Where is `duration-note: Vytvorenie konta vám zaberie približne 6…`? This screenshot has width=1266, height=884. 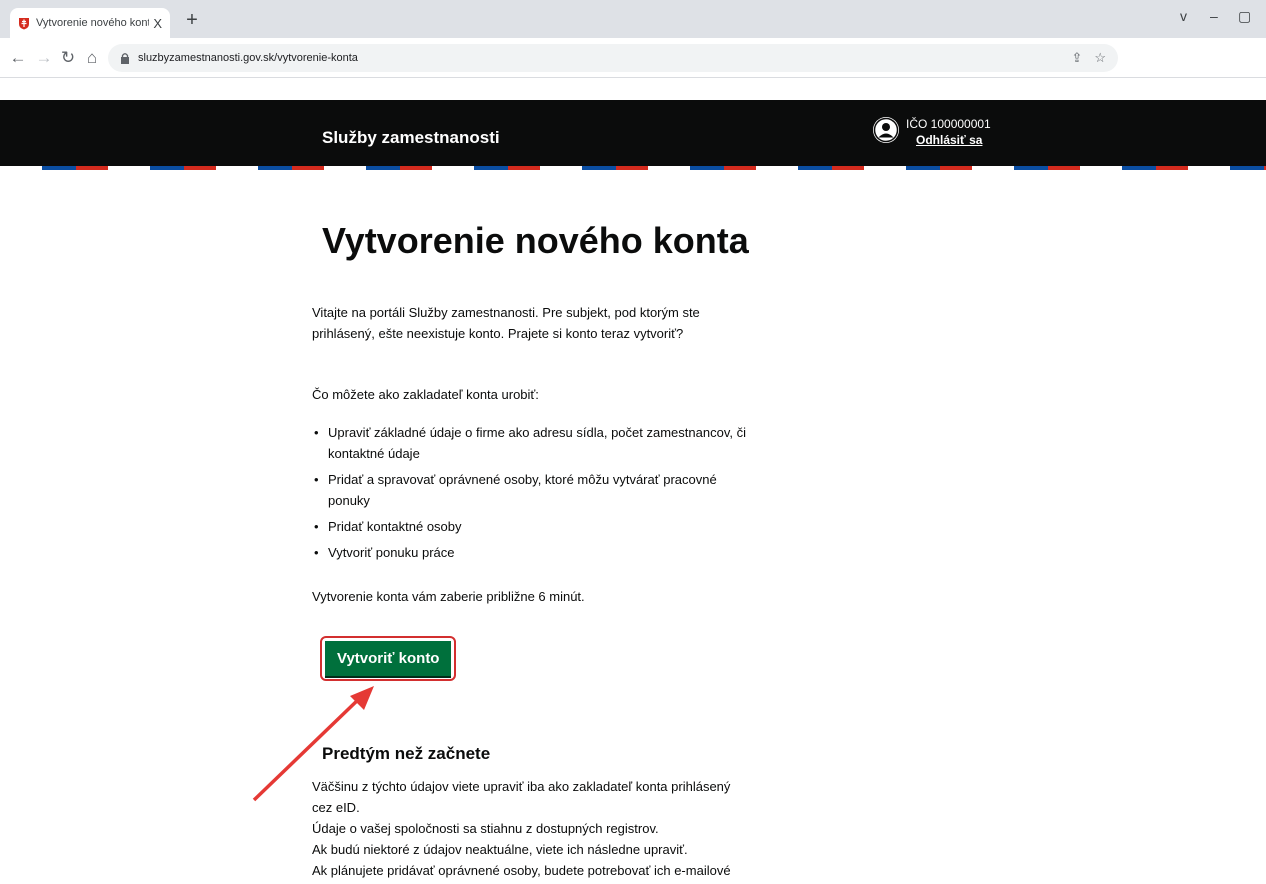
duration-note: Vytvorenie konta vám zaberie približne 6… is located at coordinates (448, 596).